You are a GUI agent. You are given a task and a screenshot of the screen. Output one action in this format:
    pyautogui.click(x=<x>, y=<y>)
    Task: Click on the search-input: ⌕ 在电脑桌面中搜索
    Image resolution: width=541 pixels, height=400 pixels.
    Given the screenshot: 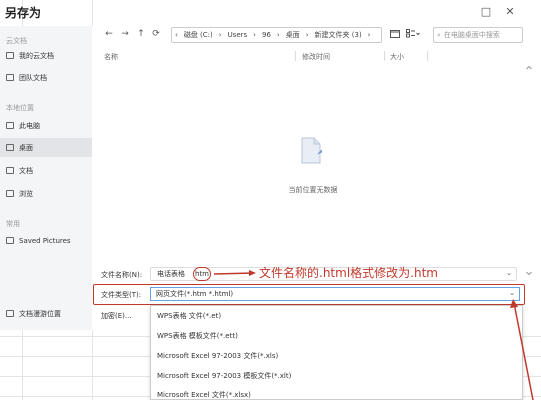 What is the action you would take?
    pyautogui.click(x=478, y=35)
    